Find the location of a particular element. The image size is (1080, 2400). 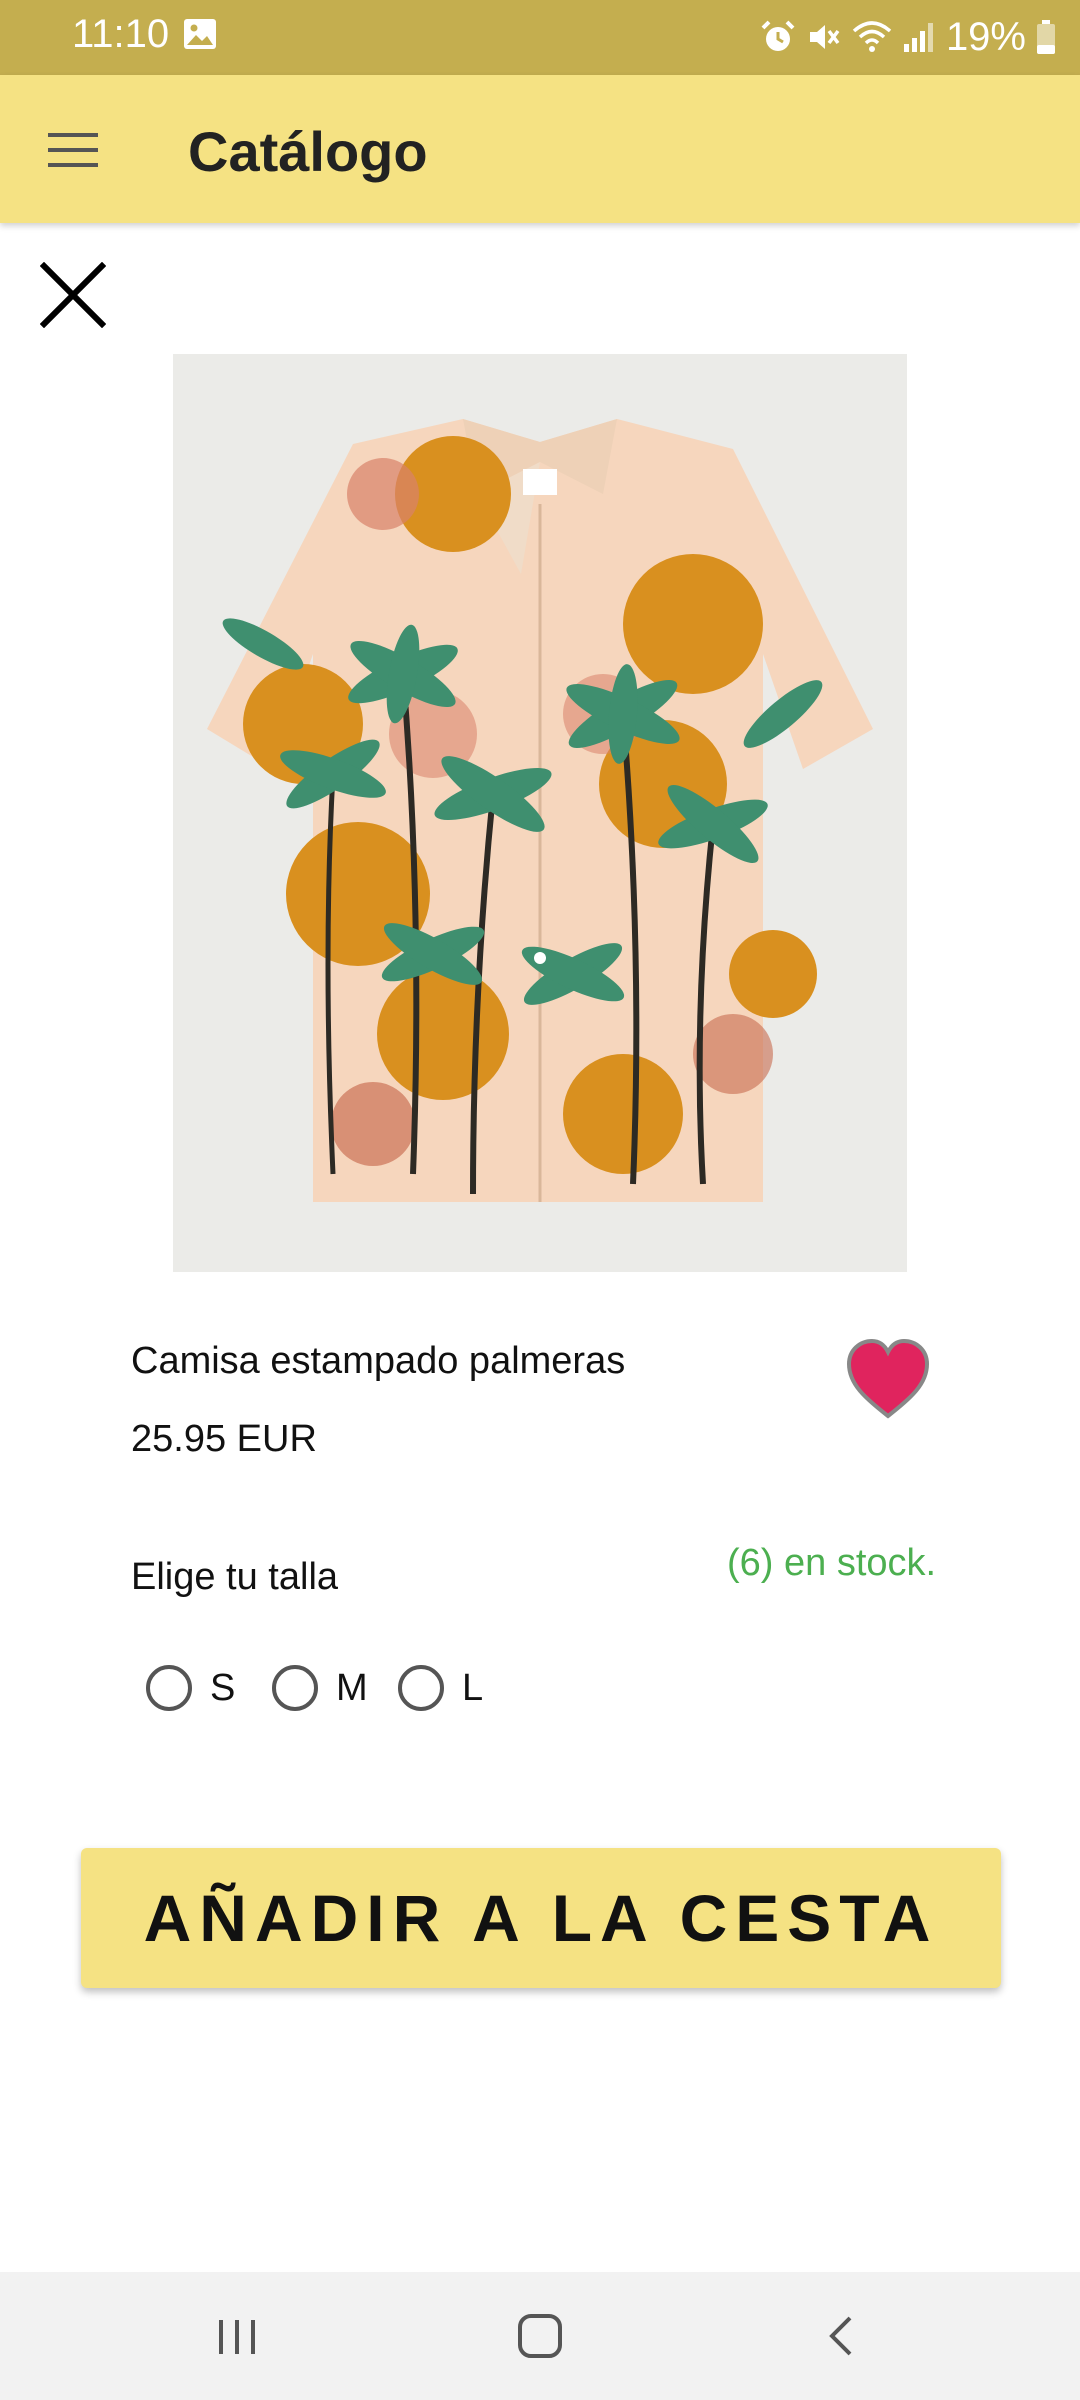

close-icon is located at coordinates (73, 295).